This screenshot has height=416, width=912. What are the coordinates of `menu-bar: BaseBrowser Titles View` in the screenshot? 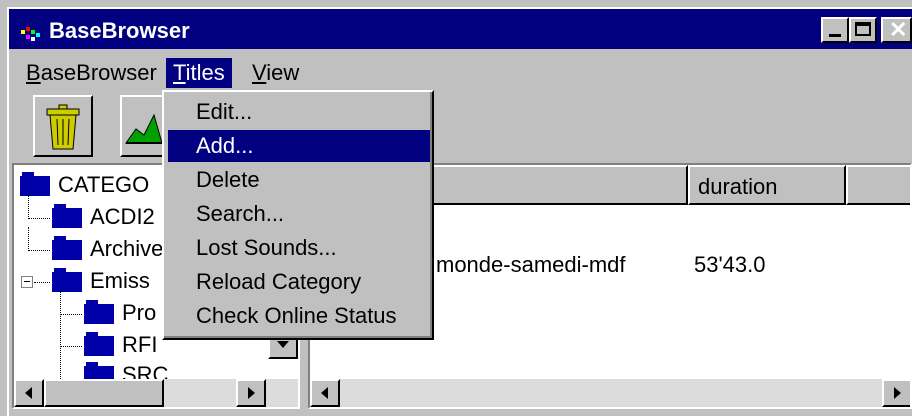 It's located at (460, 72).